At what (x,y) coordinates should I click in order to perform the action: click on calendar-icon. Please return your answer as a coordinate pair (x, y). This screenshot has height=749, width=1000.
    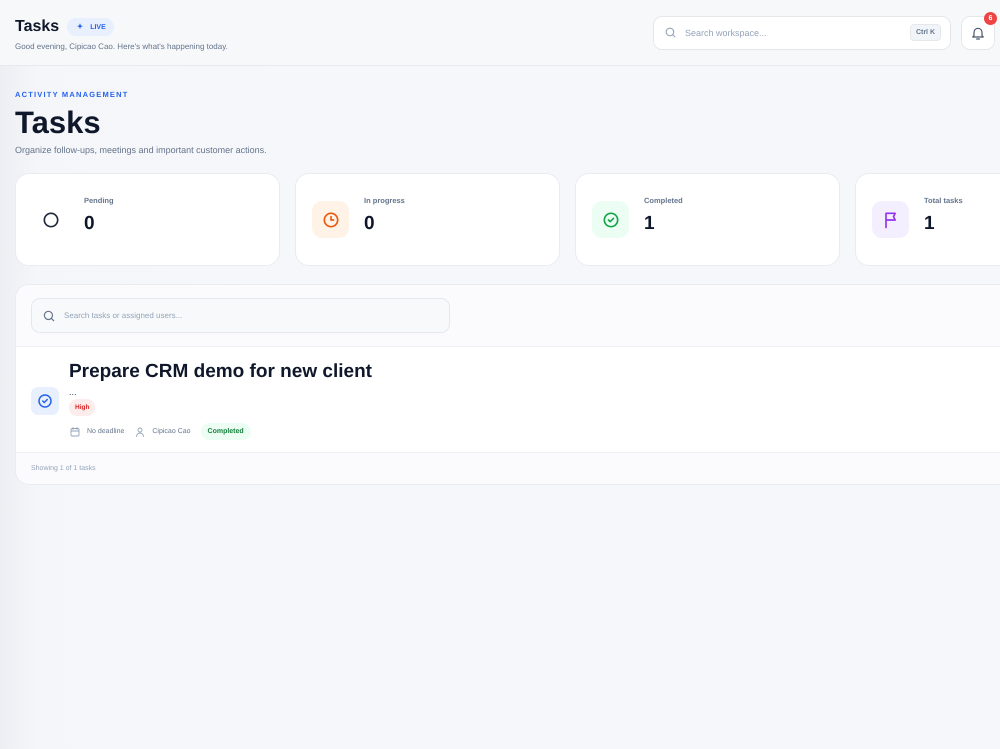
    Looking at the image, I should click on (75, 432).